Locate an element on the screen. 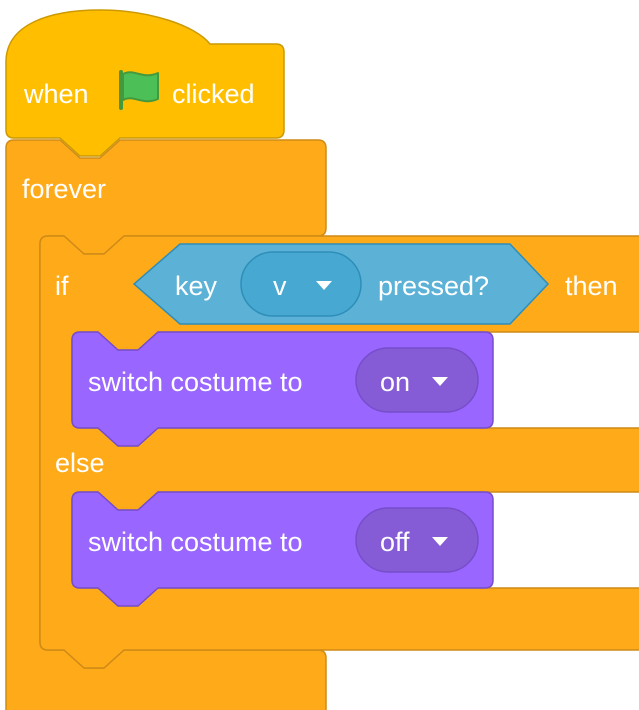 This screenshot has height=710, width=639. else-label: else is located at coordinates (80, 463).